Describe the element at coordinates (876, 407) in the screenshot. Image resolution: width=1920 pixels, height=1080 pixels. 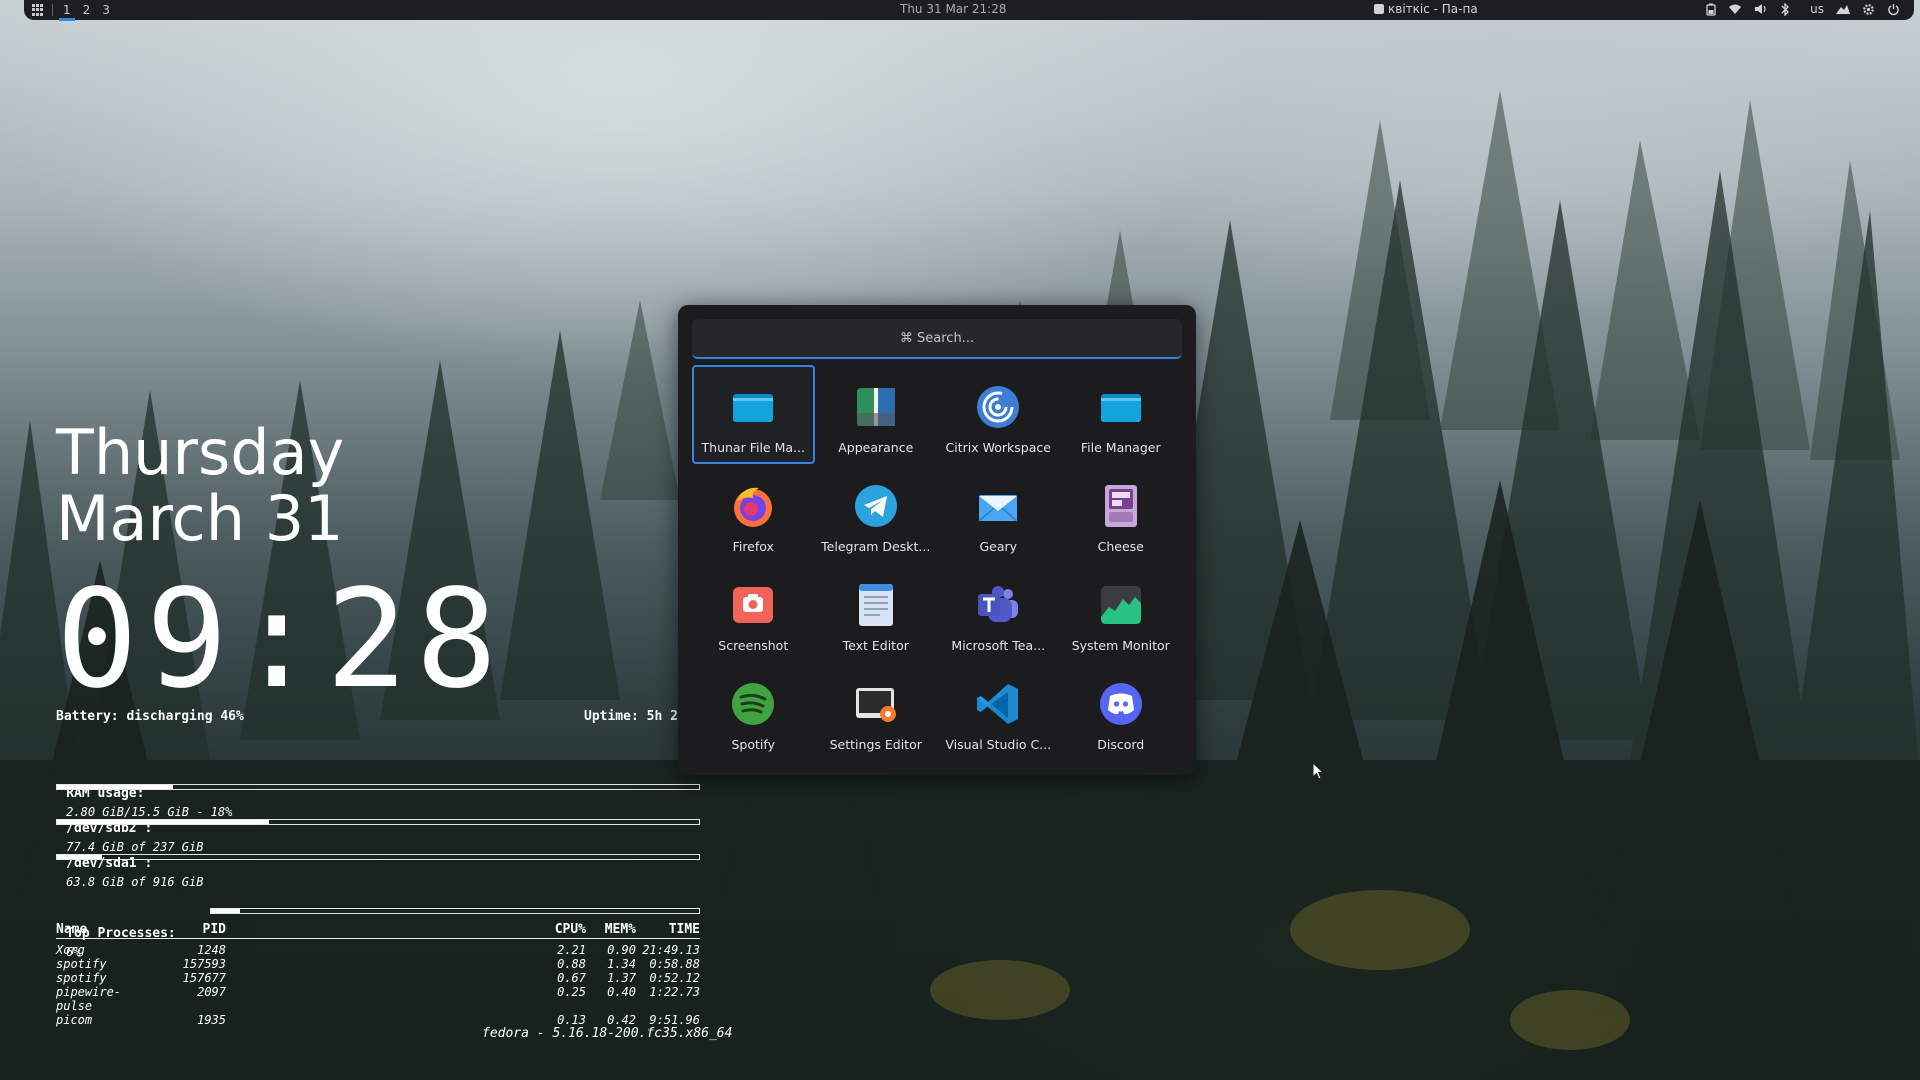
I see `appearance-icon` at that location.